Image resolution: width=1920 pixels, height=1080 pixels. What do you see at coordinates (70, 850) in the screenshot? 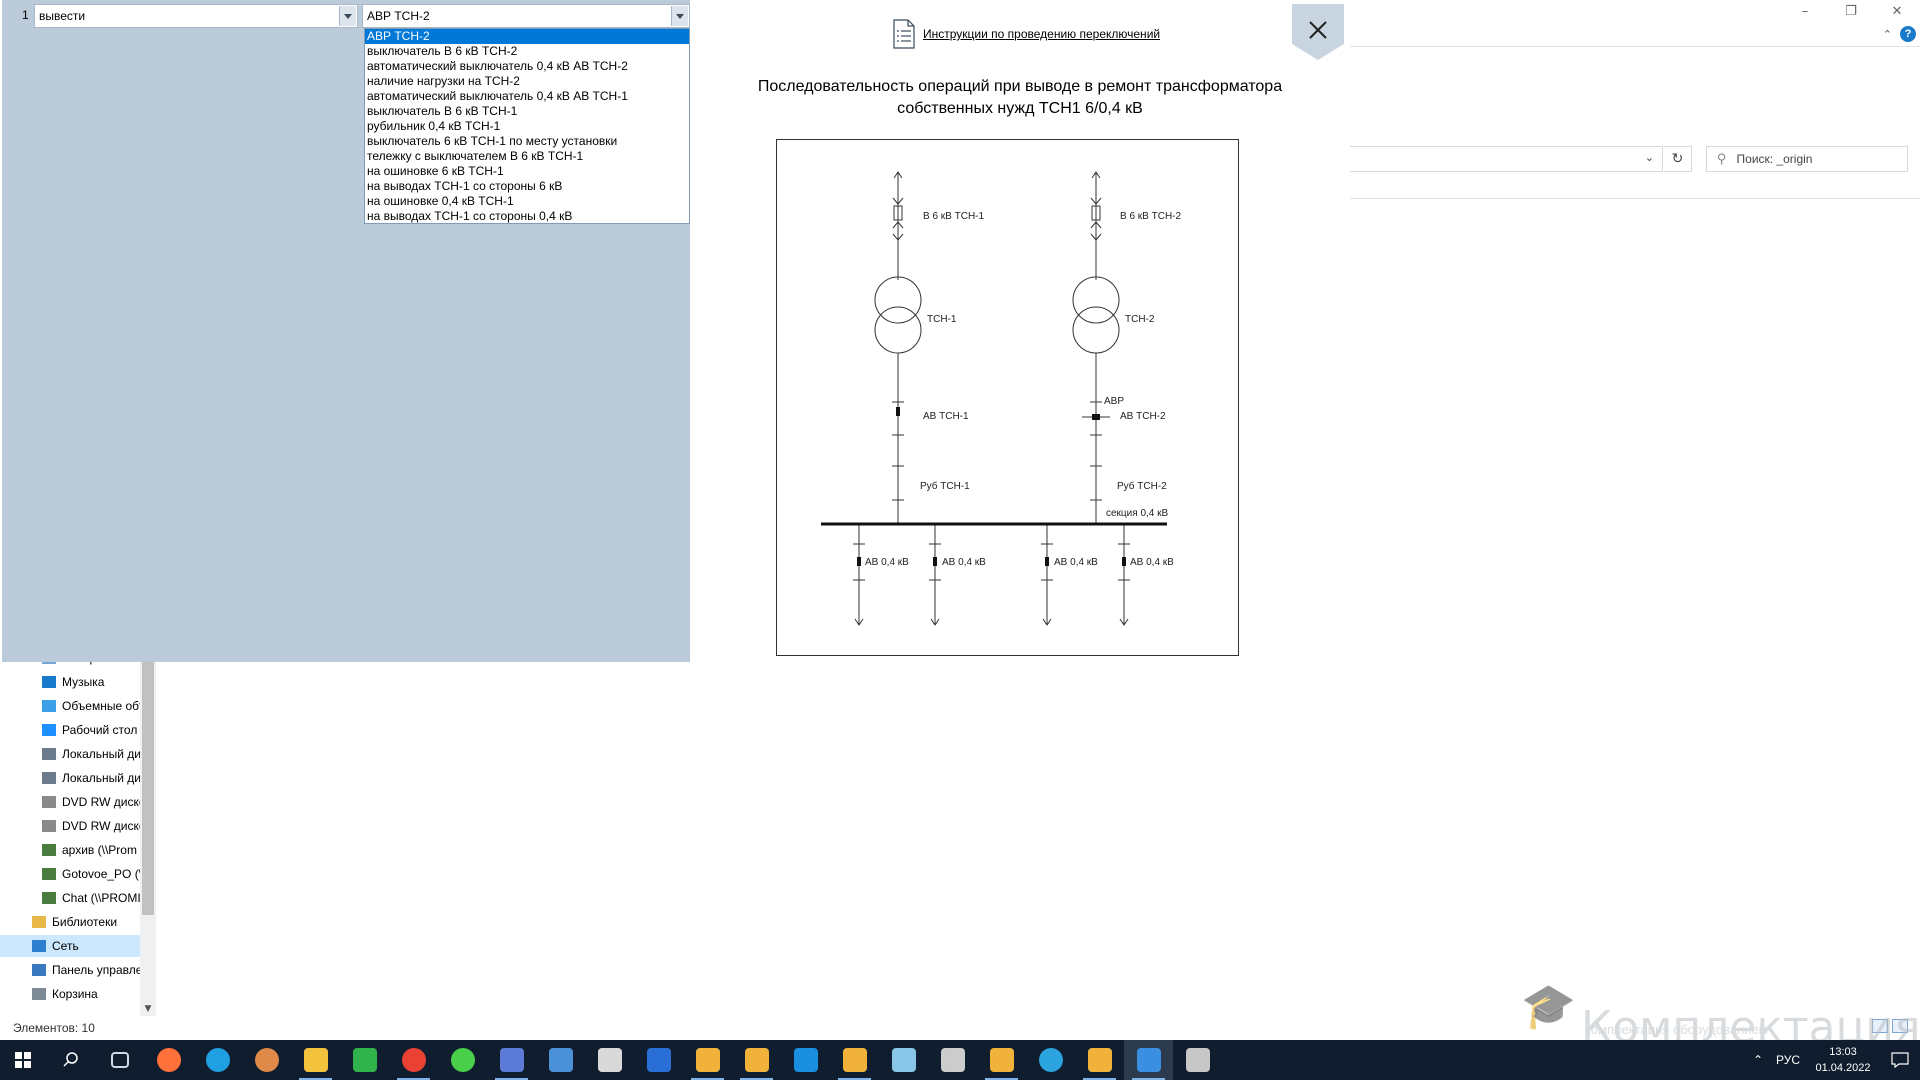
I see `nav-item: архив (\\Prom` at bounding box center [70, 850].